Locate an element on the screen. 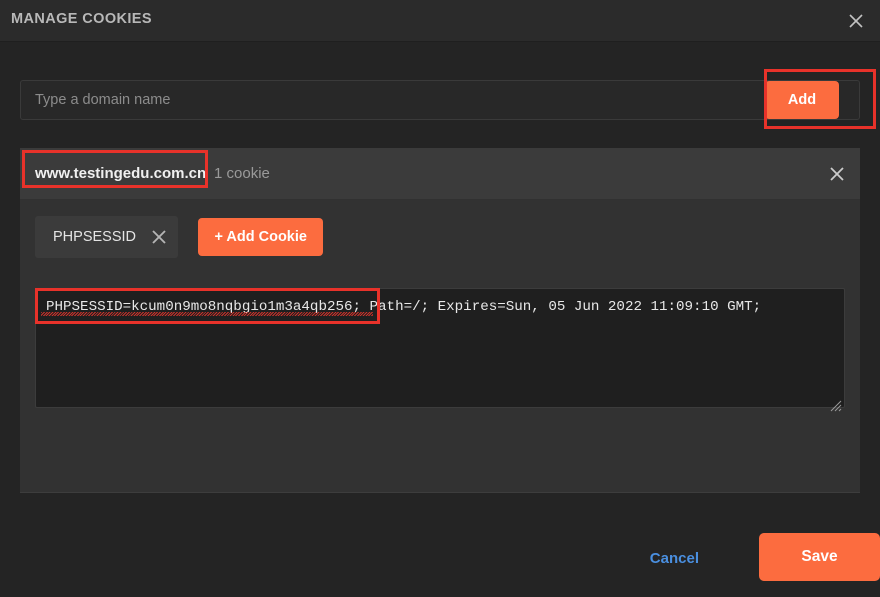 This screenshot has width=880, height=597. page-title: MANAGE COOKIES is located at coordinates (81, 19).